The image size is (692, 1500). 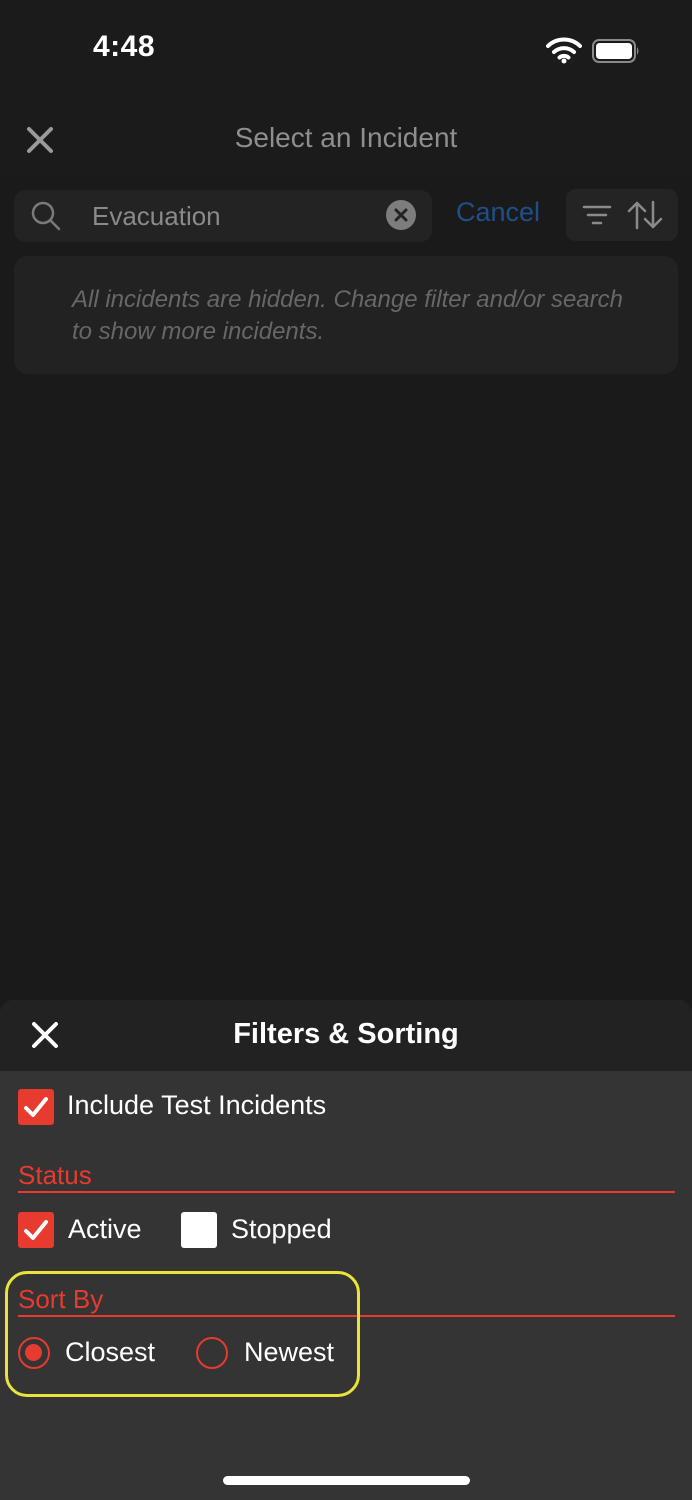 What do you see at coordinates (46, 216) in the screenshot?
I see `search-icon` at bounding box center [46, 216].